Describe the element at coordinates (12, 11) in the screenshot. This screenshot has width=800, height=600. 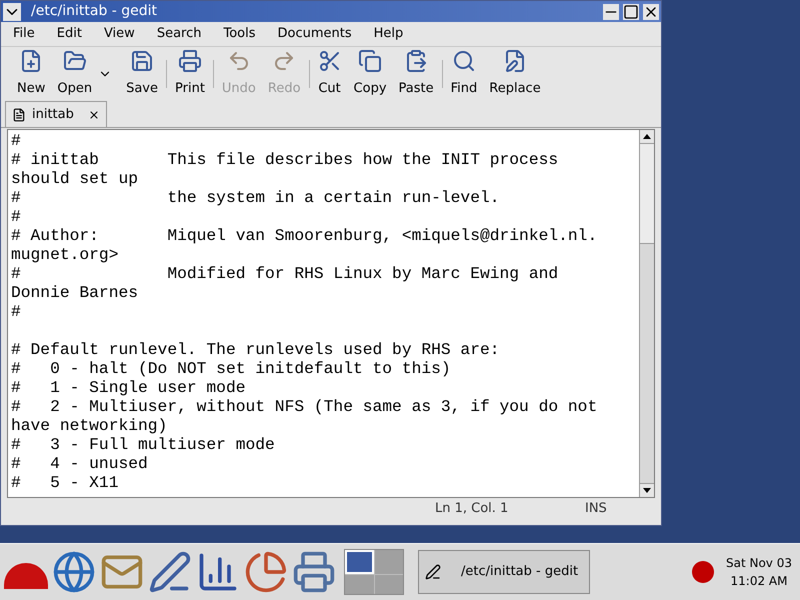
I see `window-menu-icon` at that location.